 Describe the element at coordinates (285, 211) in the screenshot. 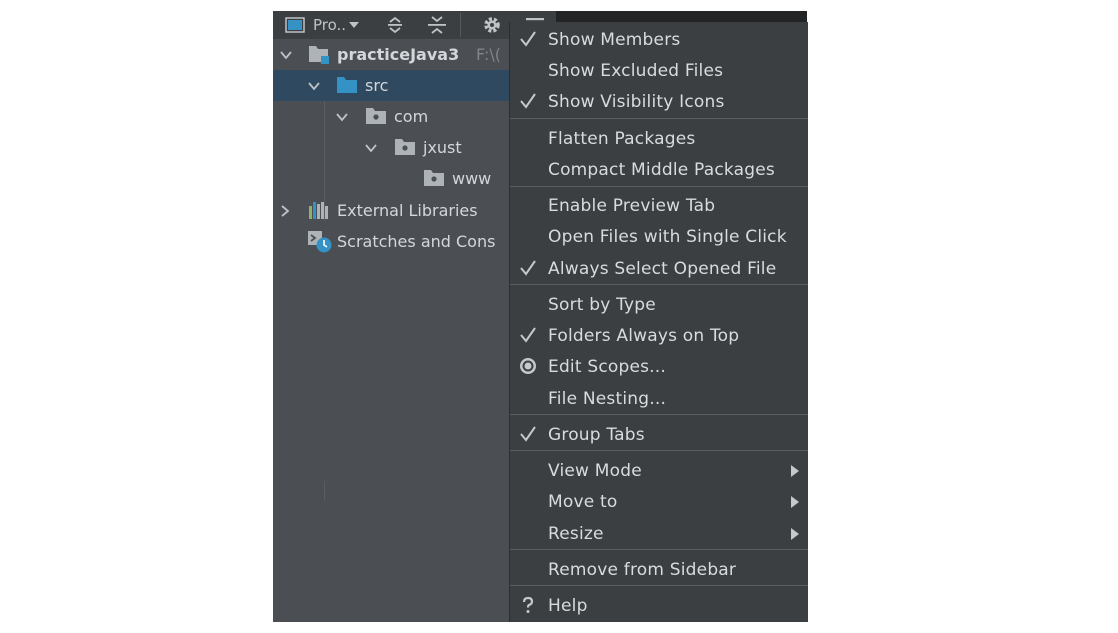

I see `chevron-right-icon` at that location.